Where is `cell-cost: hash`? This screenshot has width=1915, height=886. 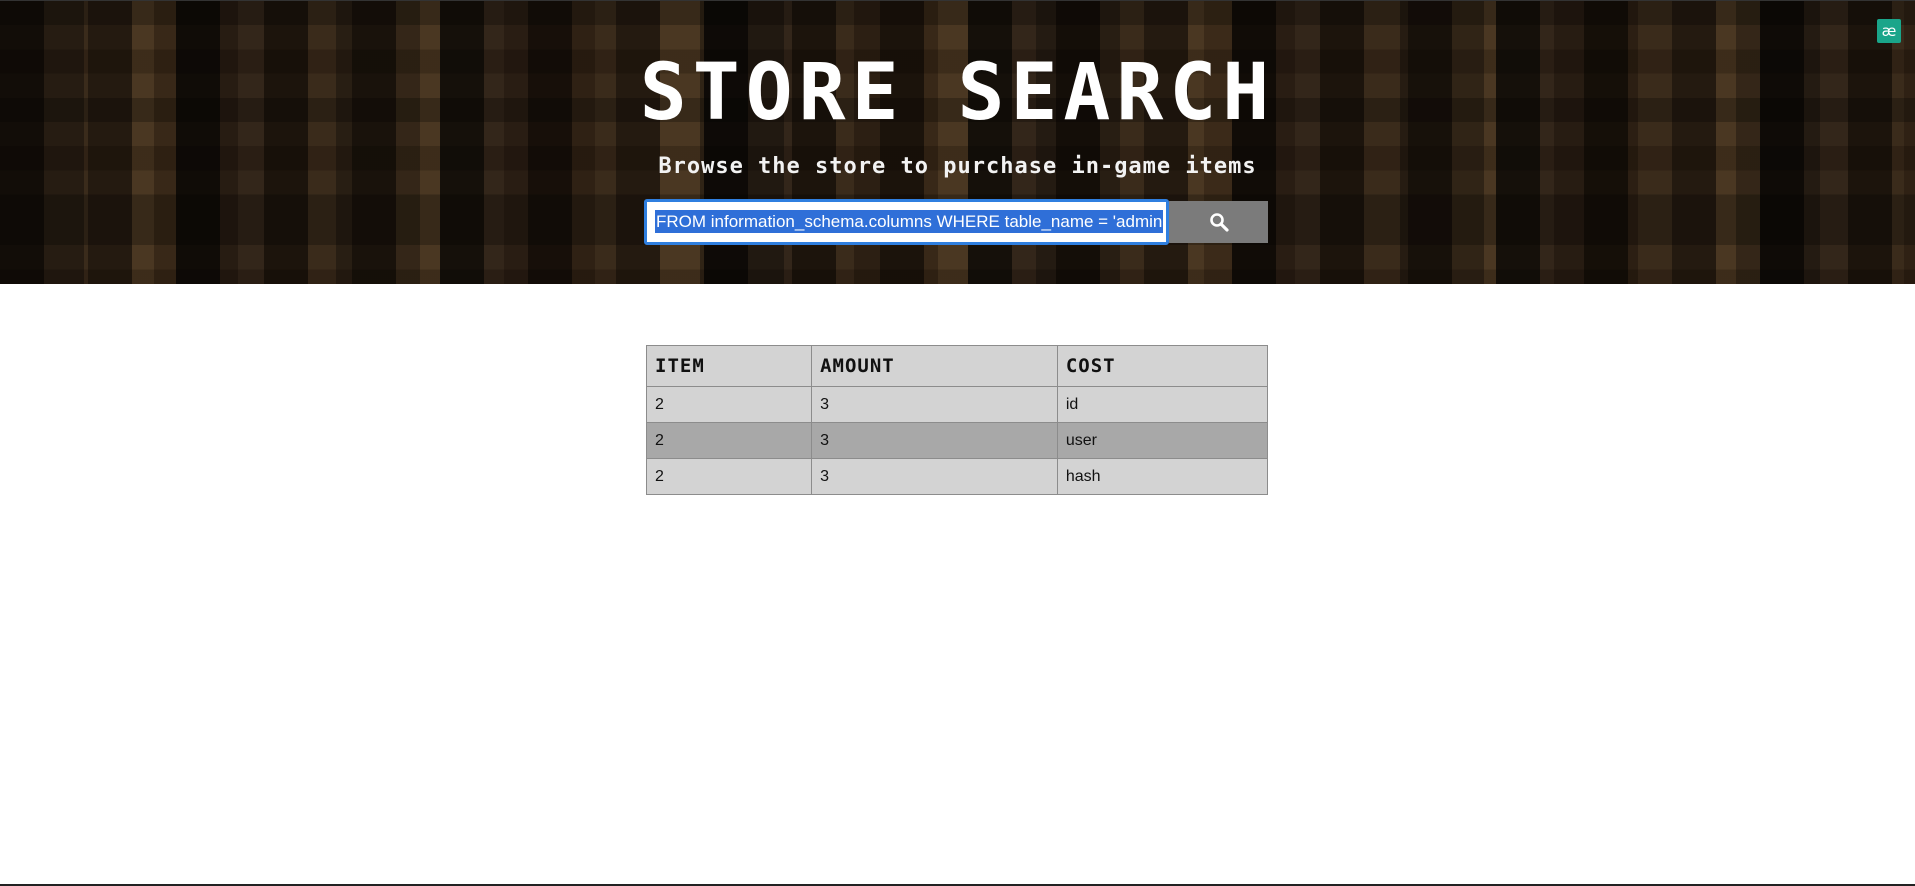
cell-cost: hash is located at coordinates (1162, 476).